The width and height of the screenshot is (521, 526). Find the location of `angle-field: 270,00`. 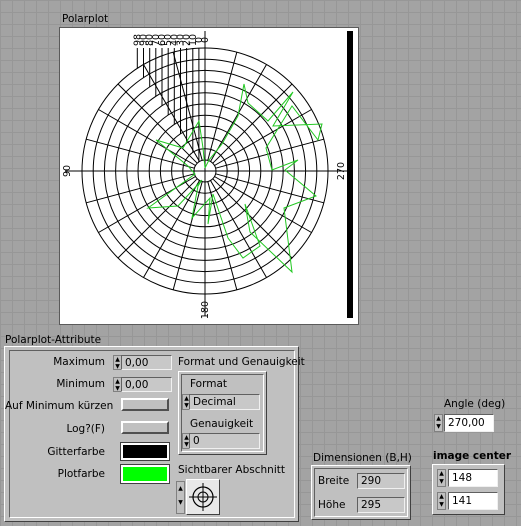

angle-field: 270,00 is located at coordinates (469, 423).